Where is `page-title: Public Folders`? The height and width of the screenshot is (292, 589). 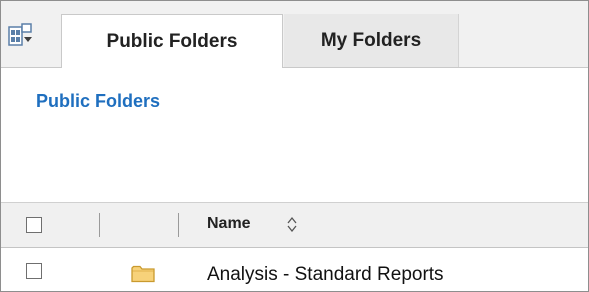
page-title: Public Folders is located at coordinates (98, 101).